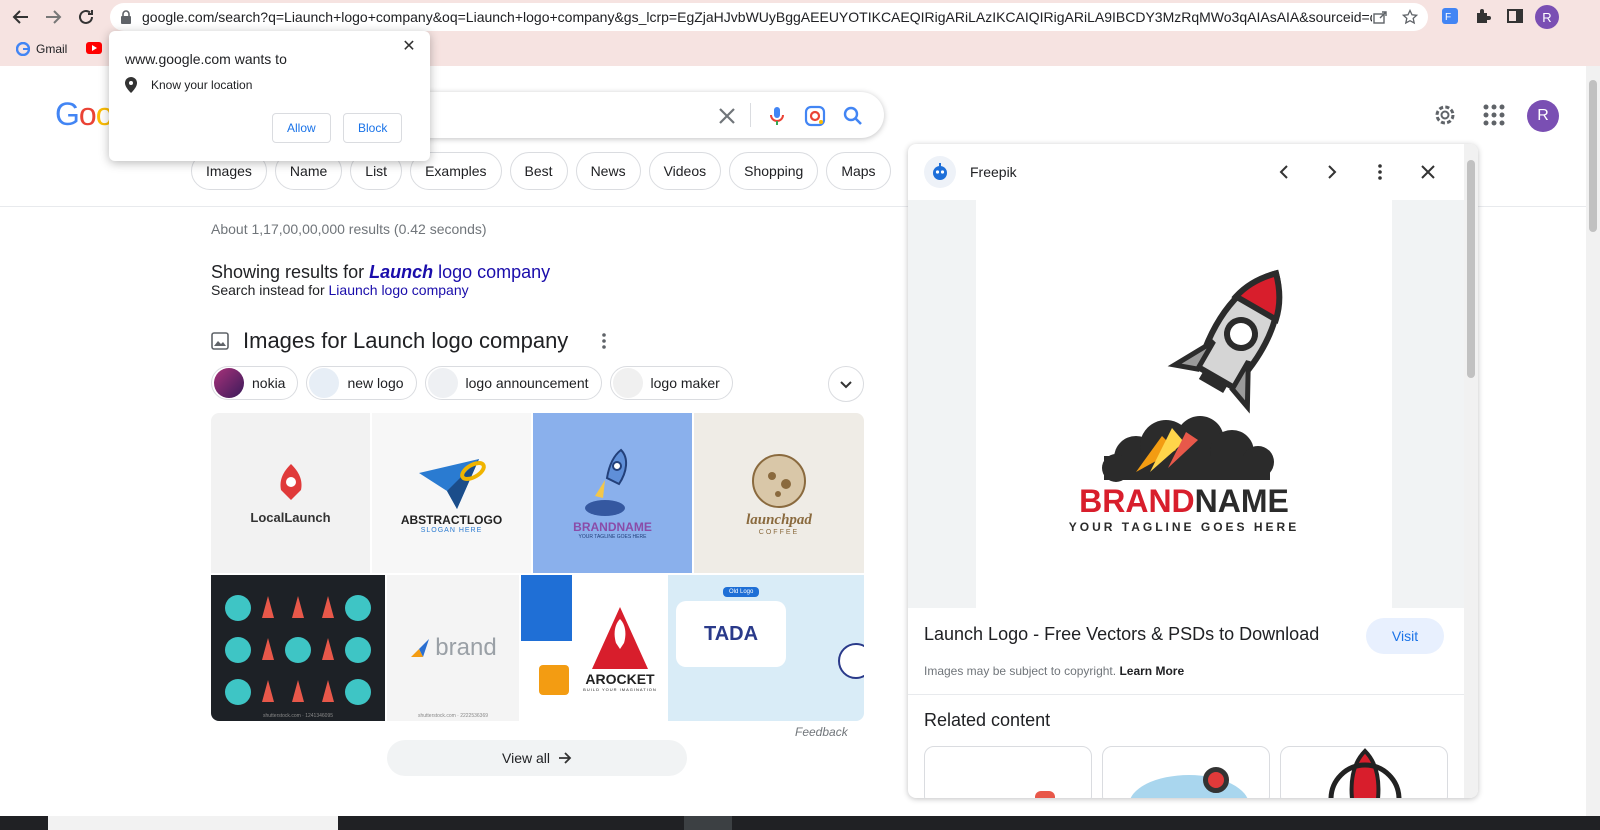  Describe the element at coordinates (620, 648) in the screenshot. I see `image-result-arocket: AROCKET BUILD YOUR IMAGINATION` at that location.